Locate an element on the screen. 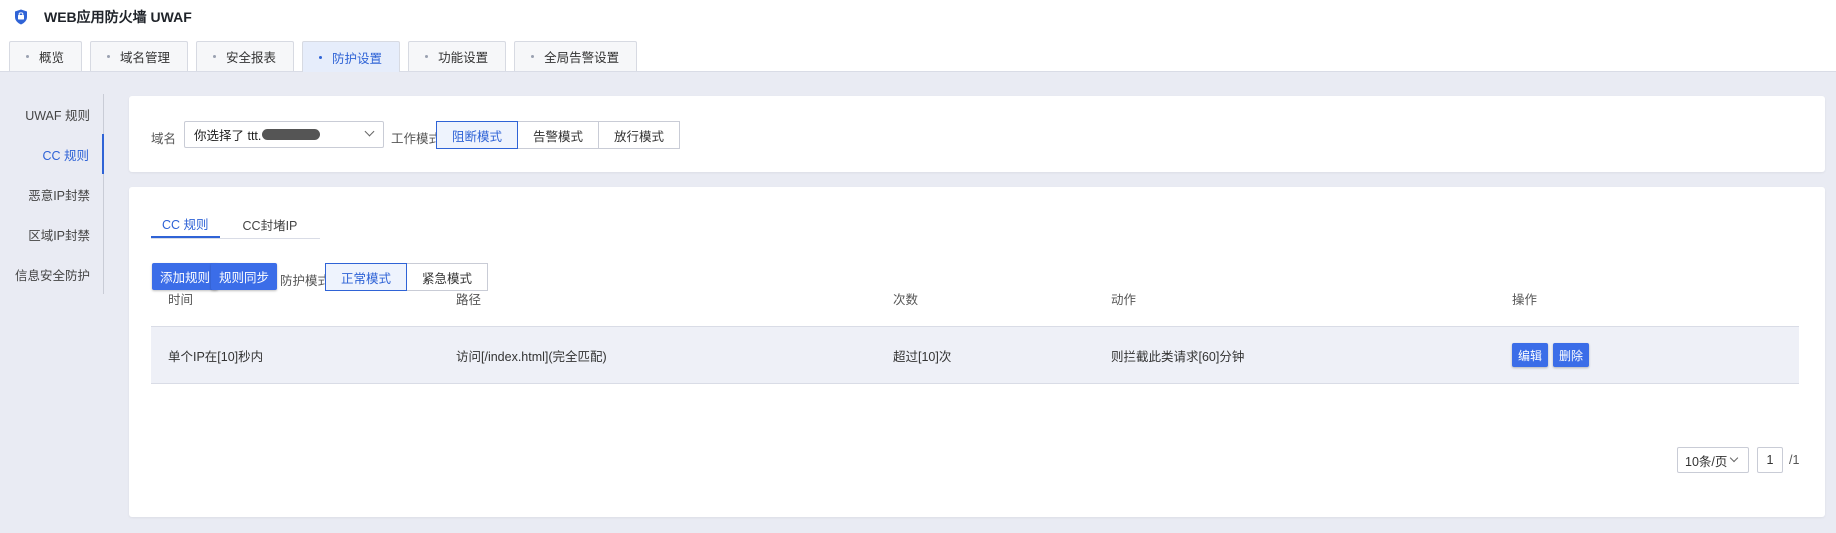 The height and width of the screenshot is (533, 1836). page-size-value: 10条/页 is located at coordinates (1706, 461).